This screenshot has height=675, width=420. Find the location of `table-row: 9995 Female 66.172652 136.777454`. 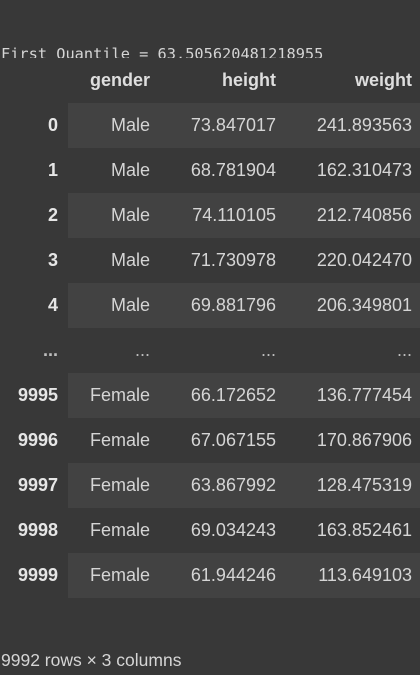

table-row: 9995 Female 66.172652 136.777454 is located at coordinates (210, 395).